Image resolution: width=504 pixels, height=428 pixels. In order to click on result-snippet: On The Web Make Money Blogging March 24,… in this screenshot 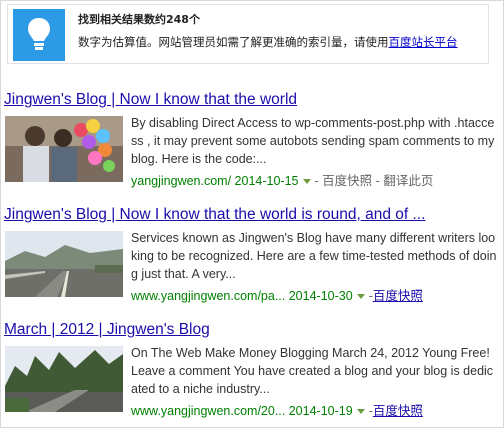, I will do `click(312, 371)`.